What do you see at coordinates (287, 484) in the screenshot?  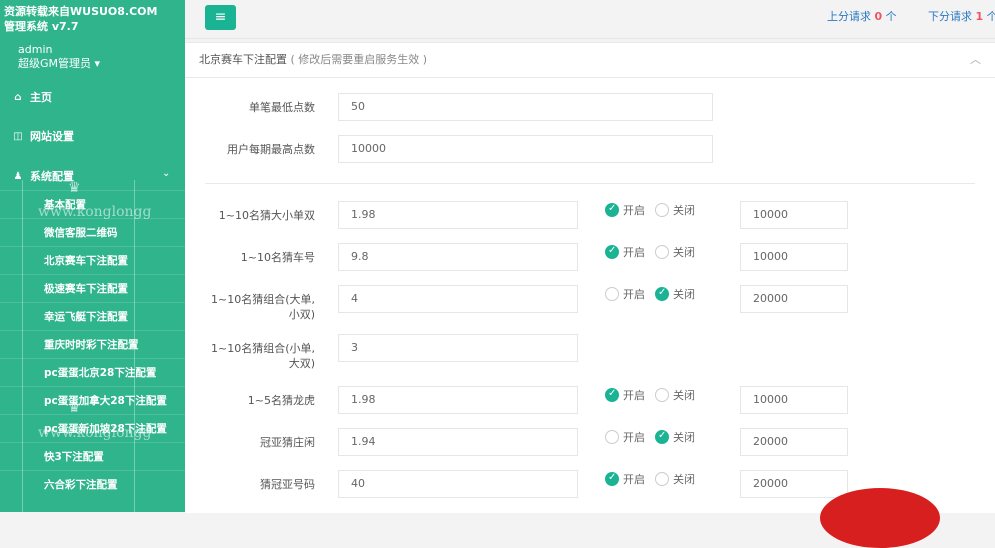 I see `odds-label: 猜冠亚号码` at bounding box center [287, 484].